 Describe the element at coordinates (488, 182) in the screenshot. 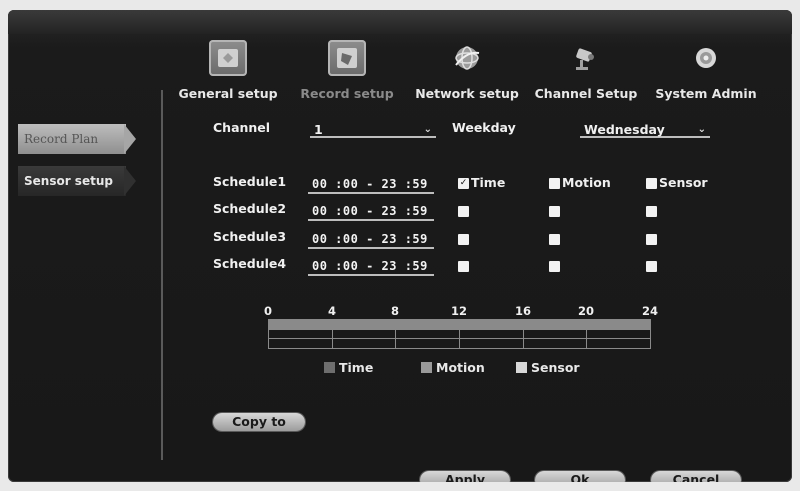

I see `time-checkbox-label: Time` at that location.